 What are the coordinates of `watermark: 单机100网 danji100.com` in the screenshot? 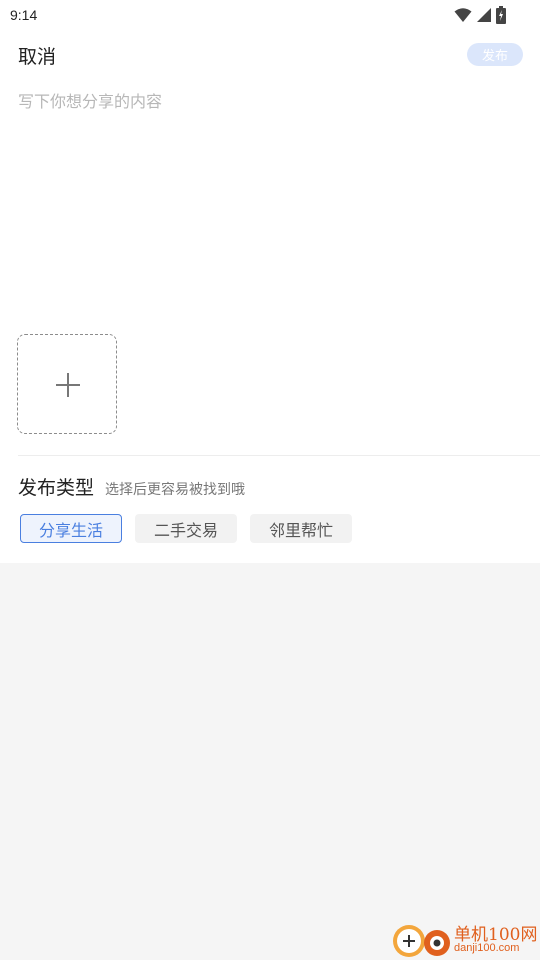 It's located at (465, 939).